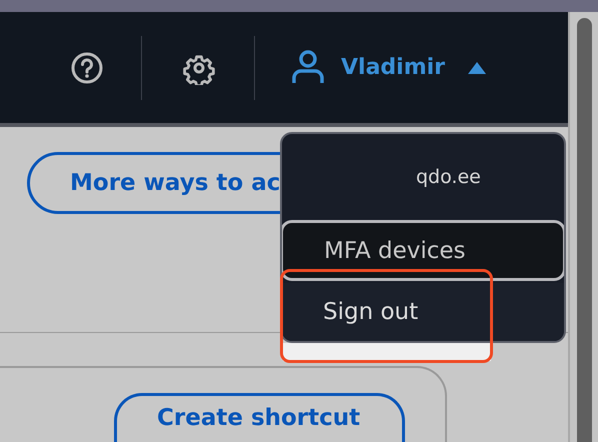 This screenshot has height=442, width=598. What do you see at coordinates (448, 177) in the screenshot?
I see `account-name: qdo.ee` at bounding box center [448, 177].